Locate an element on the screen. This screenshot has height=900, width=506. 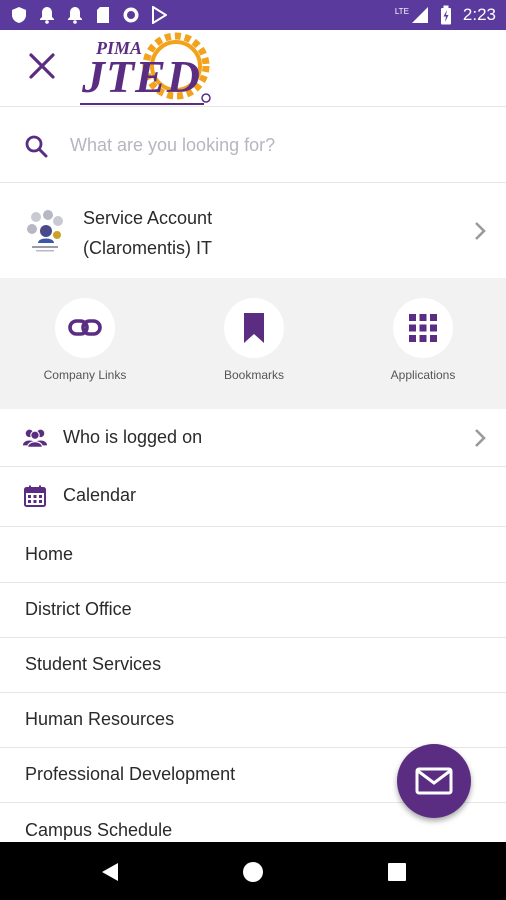
bookmark-icon is located at coordinates (254, 328).